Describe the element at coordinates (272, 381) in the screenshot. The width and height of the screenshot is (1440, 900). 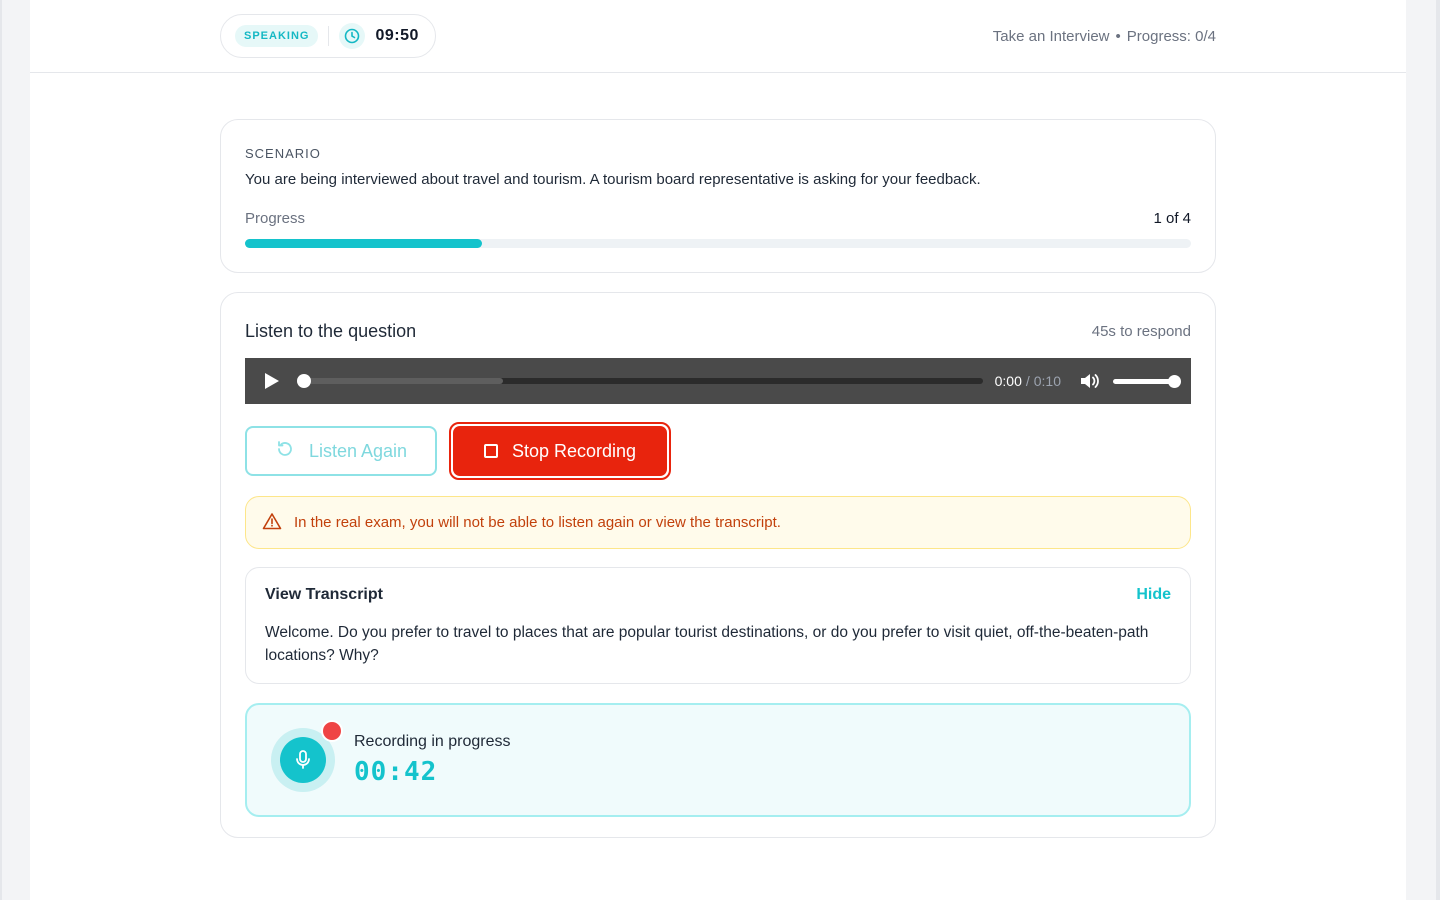
I see `play-icon` at that location.